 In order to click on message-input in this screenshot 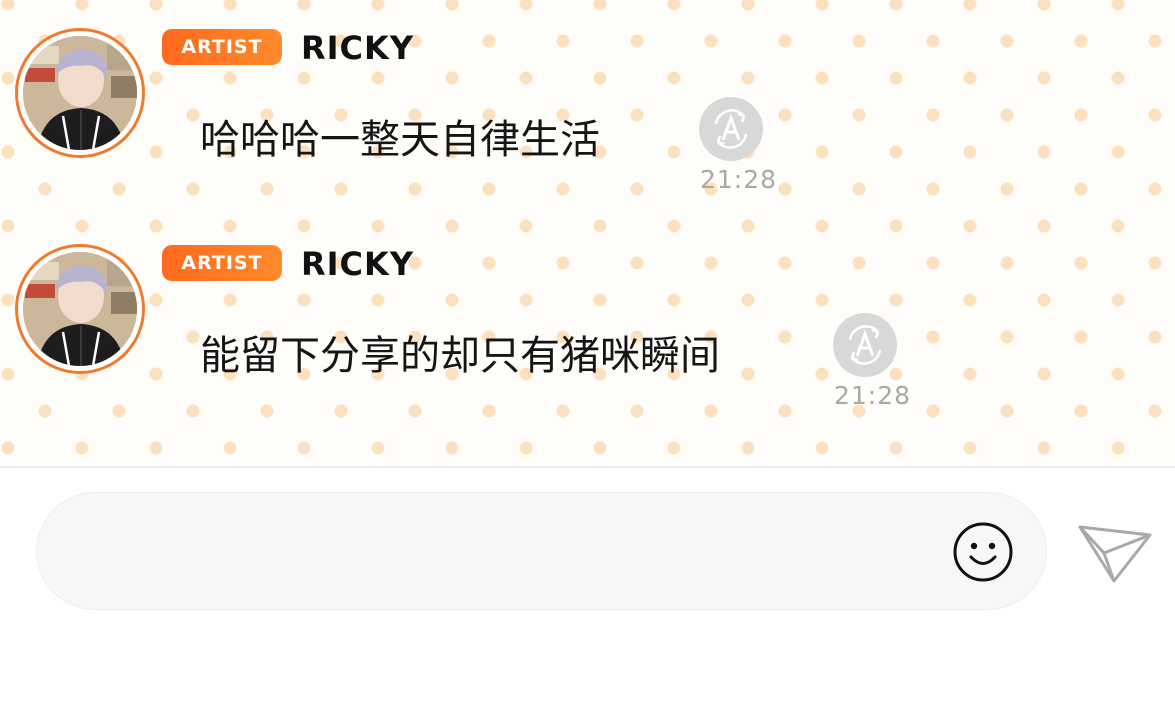, I will do `click(509, 552)`.